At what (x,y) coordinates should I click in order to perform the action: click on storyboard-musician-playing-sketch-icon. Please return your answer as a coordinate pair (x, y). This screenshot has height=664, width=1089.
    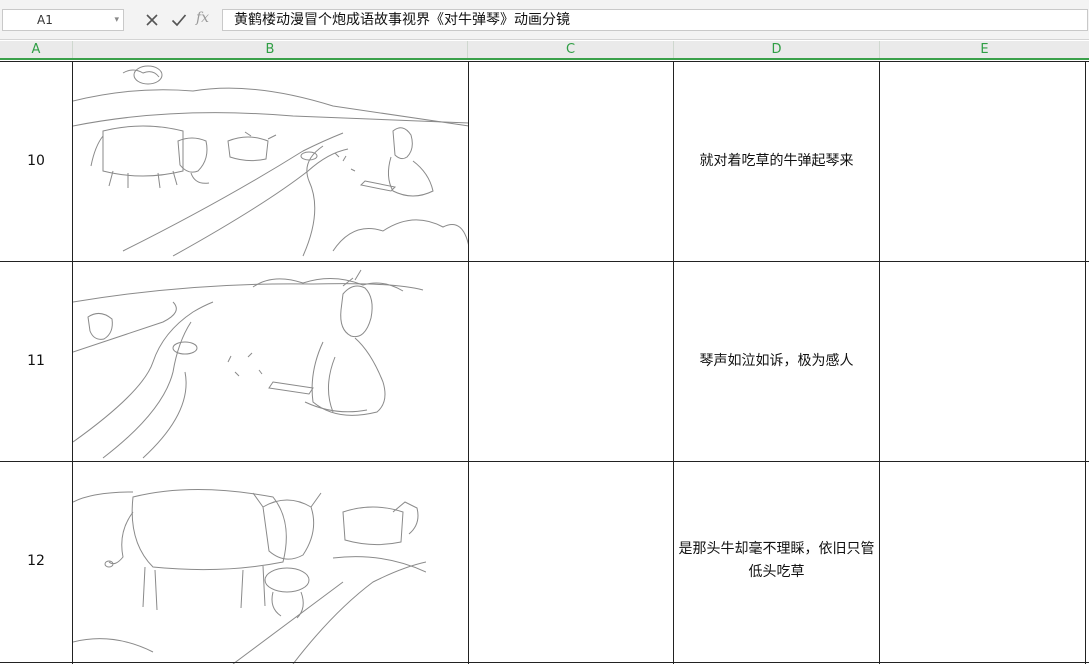
    Looking at the image, I should click on (248, 364).